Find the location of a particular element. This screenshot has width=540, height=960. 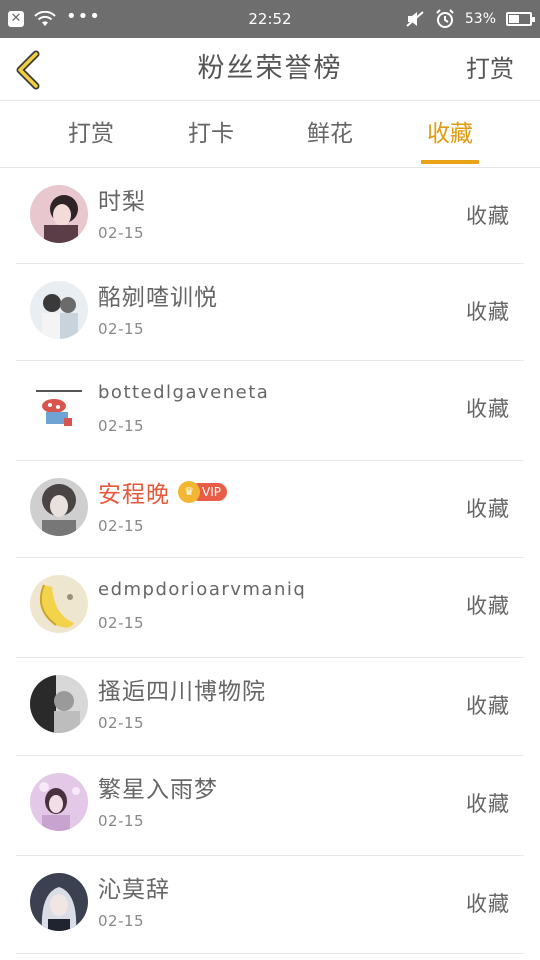

status-right: 53% is located at coordinates (470, 19).